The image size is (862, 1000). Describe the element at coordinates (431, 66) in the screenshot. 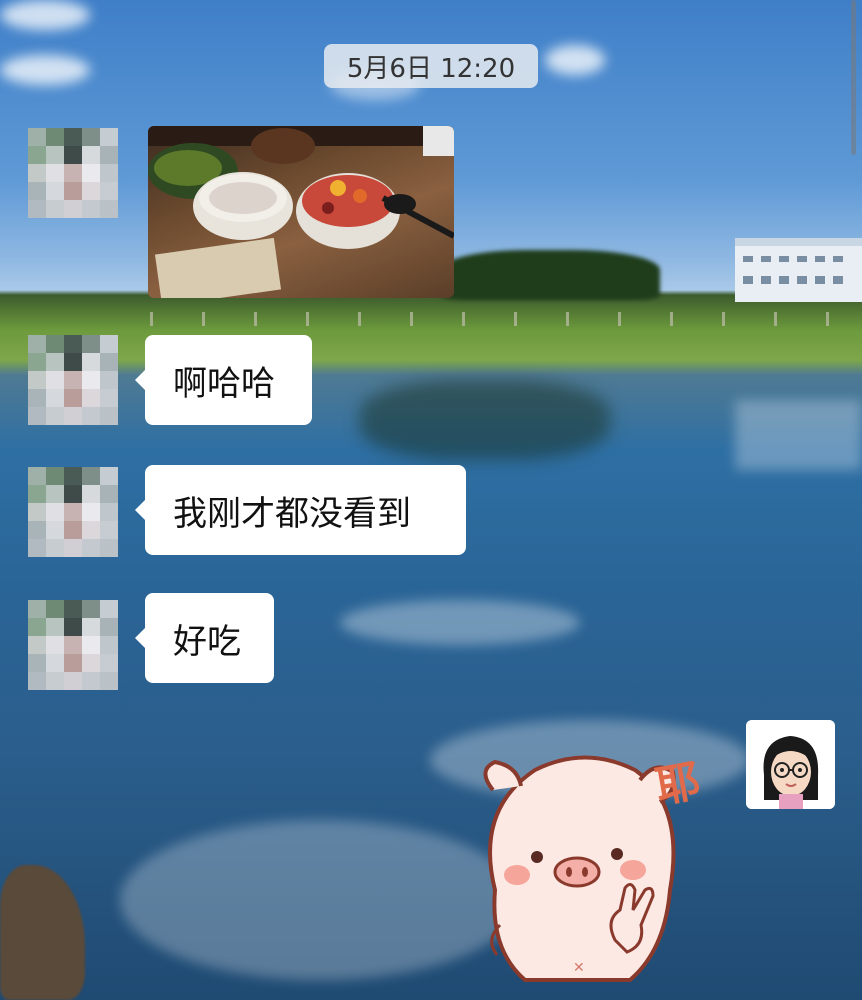

I see `message-timestamp: 5月6日 12:20` at that location.